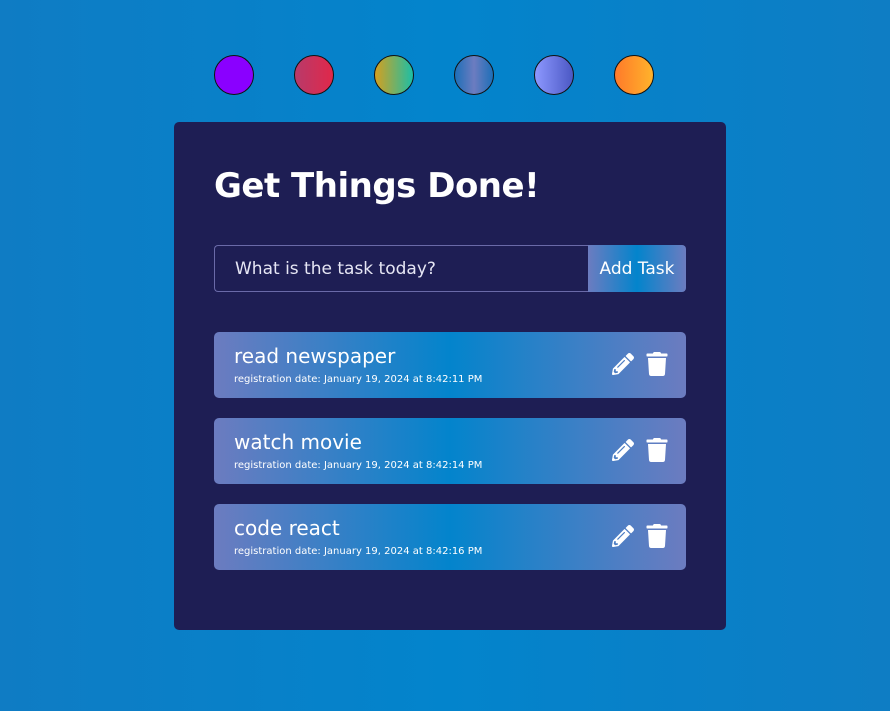 This screenshot has height=711, width=890. Describe the element at coordinates (377, 186) in the screenshot. I see `page-title: Get Things Done!` at that location.